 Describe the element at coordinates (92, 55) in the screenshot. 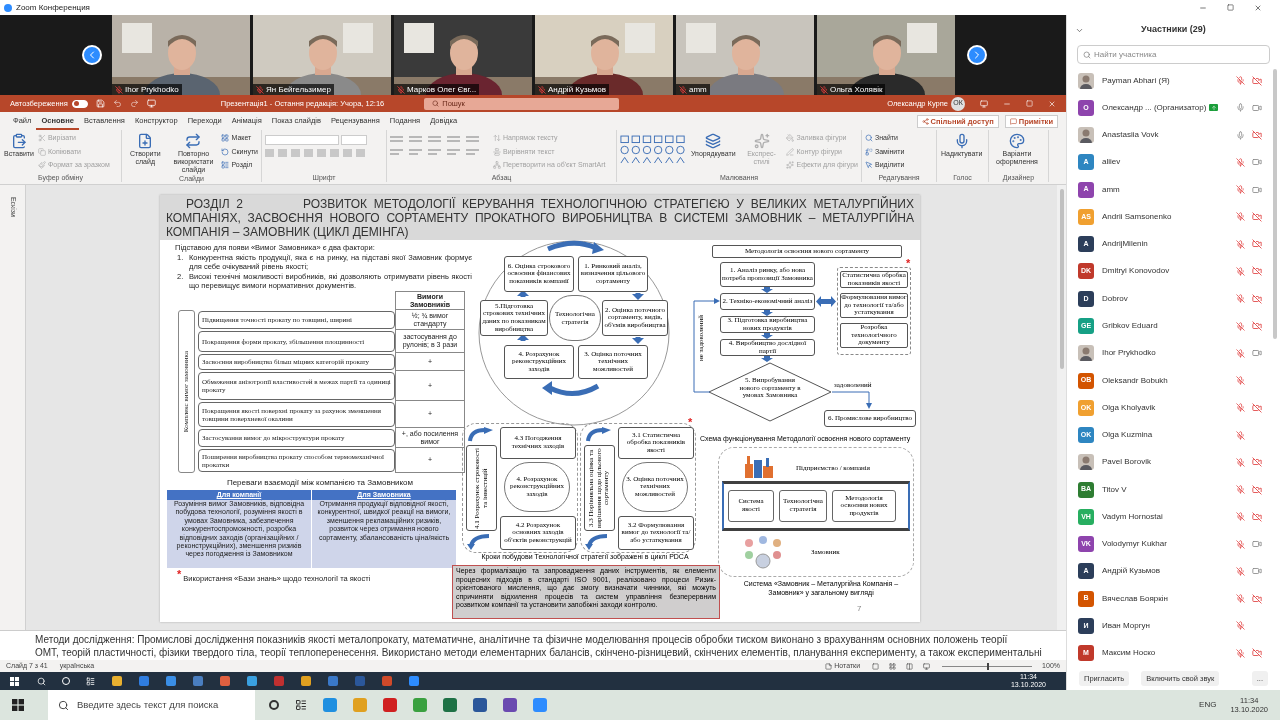

I see `previous-page-button` at that location.